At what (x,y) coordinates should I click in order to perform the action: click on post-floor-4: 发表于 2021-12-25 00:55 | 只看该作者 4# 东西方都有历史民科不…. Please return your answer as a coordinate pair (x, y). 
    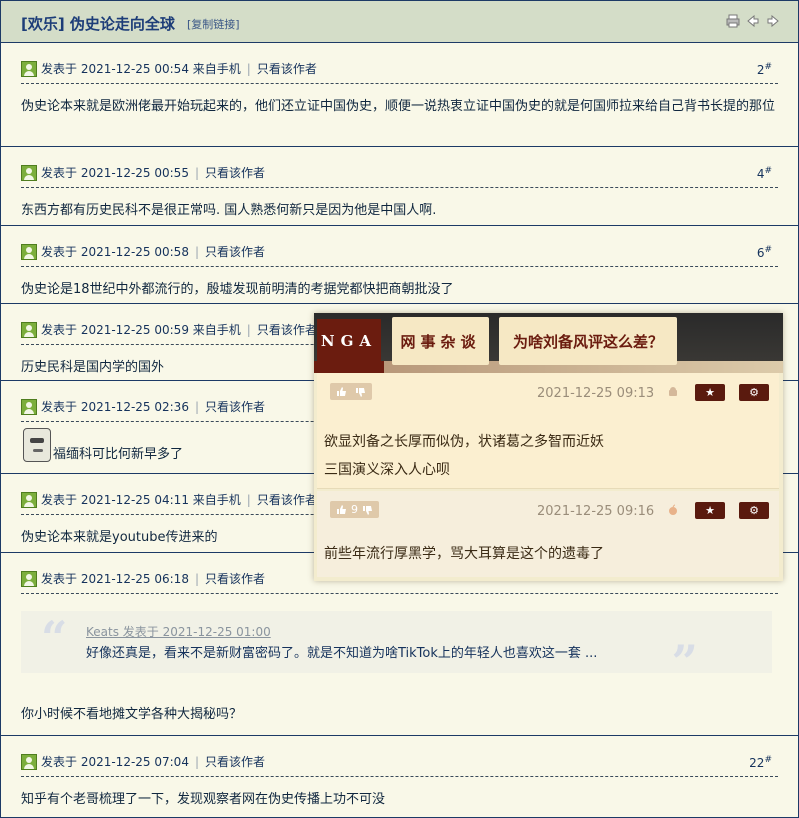
    Looking at the image, I should click on (399, 187).